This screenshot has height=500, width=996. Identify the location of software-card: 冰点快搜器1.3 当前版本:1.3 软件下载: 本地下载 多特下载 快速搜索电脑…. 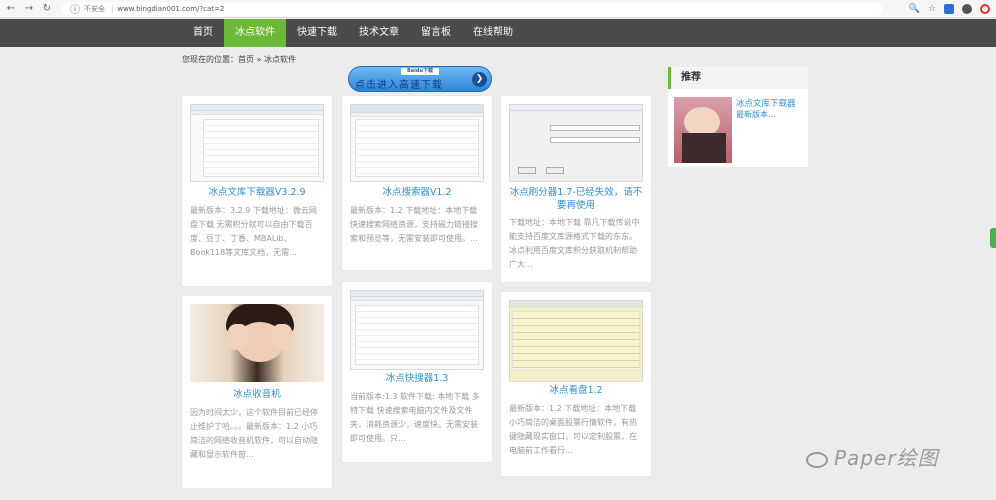
(417, 372).